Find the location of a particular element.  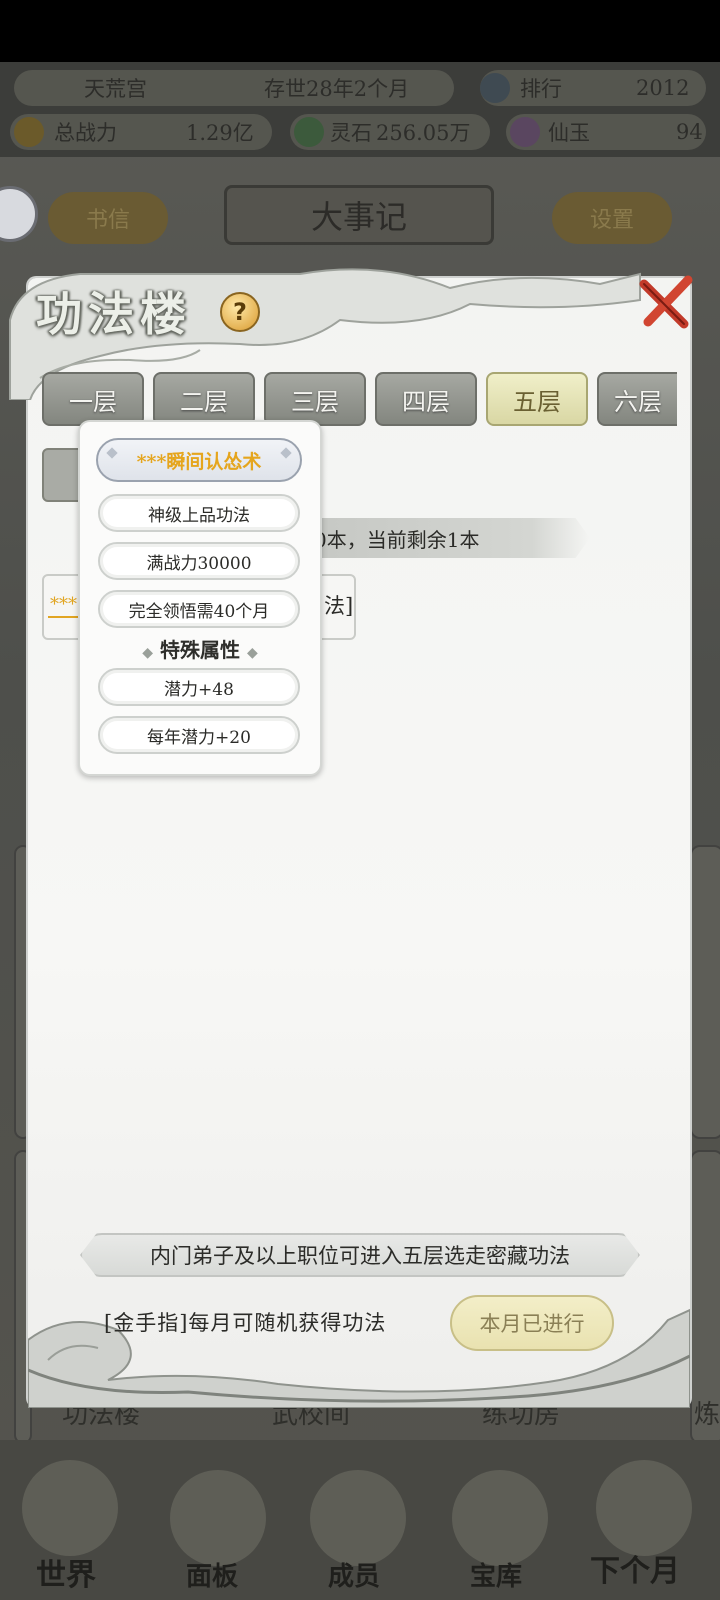

technique-comprehend-time: 完全领悟需40个月 is located at coordinates (199, 609).